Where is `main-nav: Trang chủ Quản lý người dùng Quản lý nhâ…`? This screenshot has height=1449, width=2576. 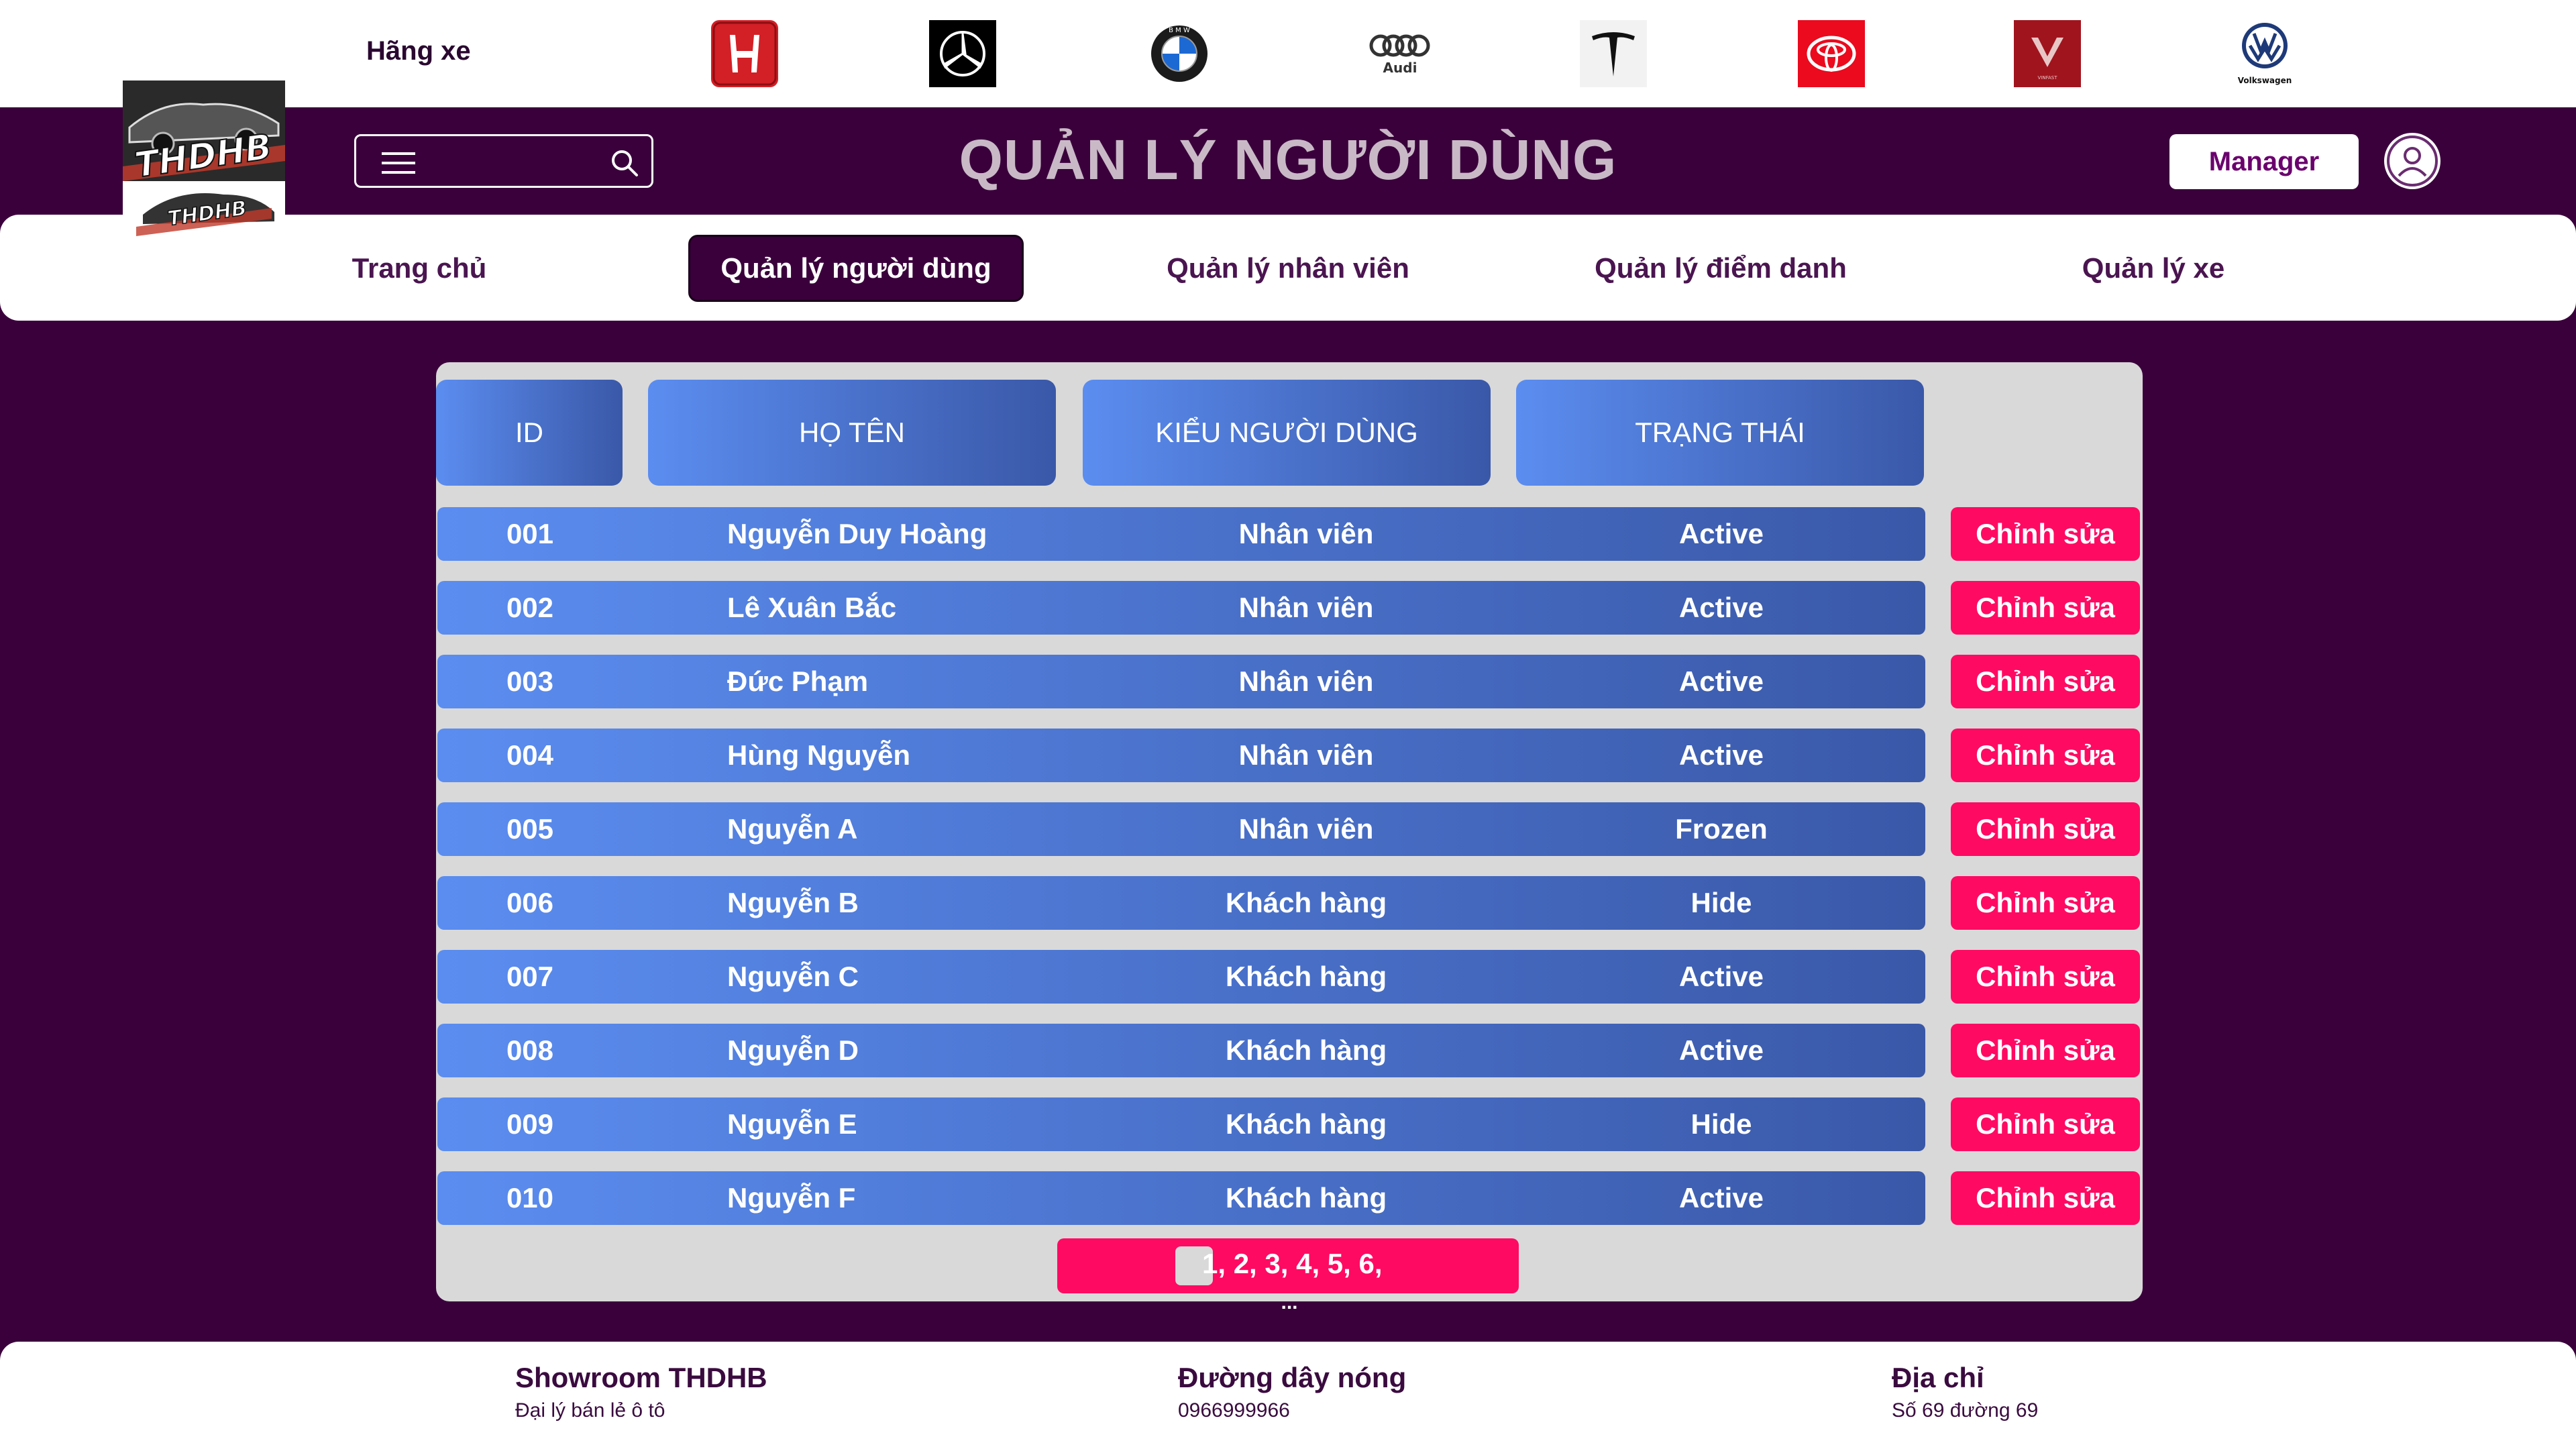
main-nav: Trang chủ Quản lý người dùng Quản lý nhâ… is located at coordinates (1288, 268).